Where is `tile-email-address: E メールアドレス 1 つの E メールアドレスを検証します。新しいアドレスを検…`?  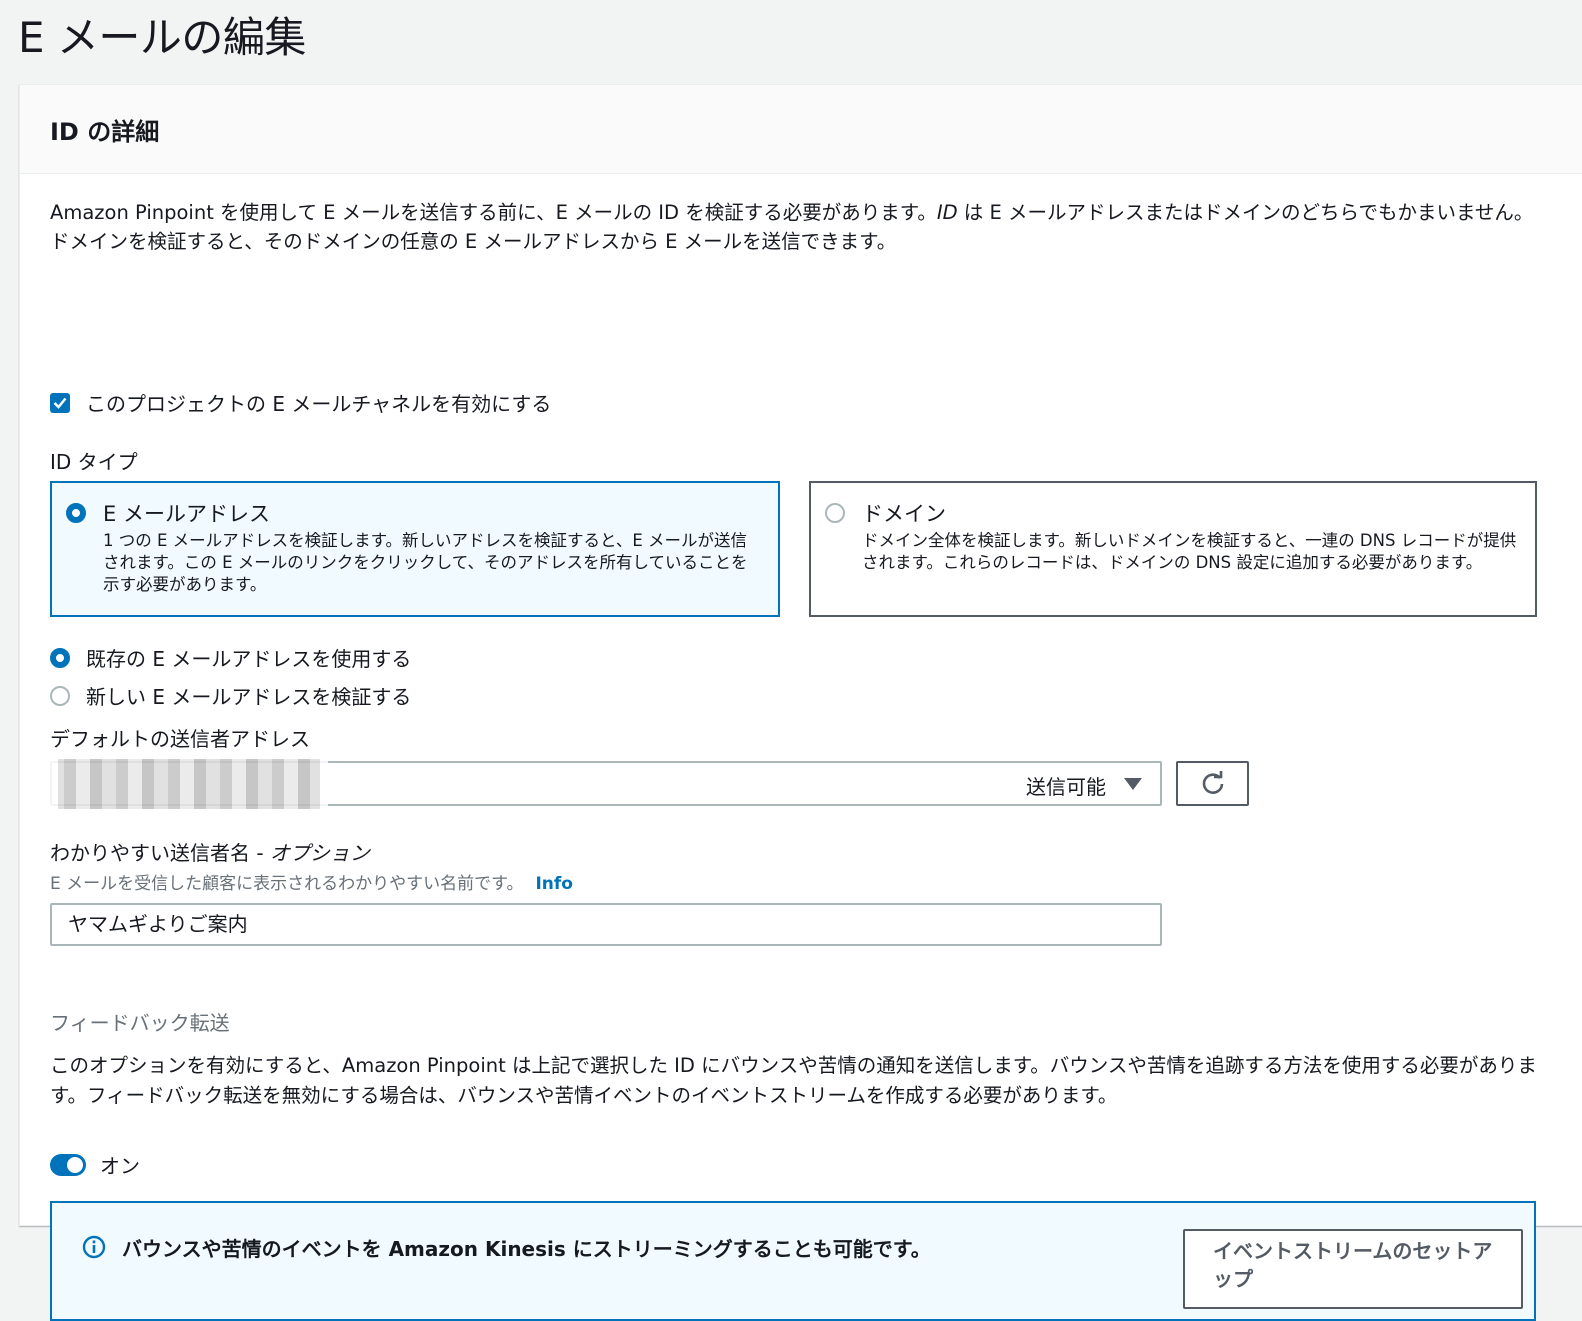
tile-email-address: E メールアドレス 1 つの E メールアドレスを検証します。新しいアドレスを検… is located at coordinates (415, 549).